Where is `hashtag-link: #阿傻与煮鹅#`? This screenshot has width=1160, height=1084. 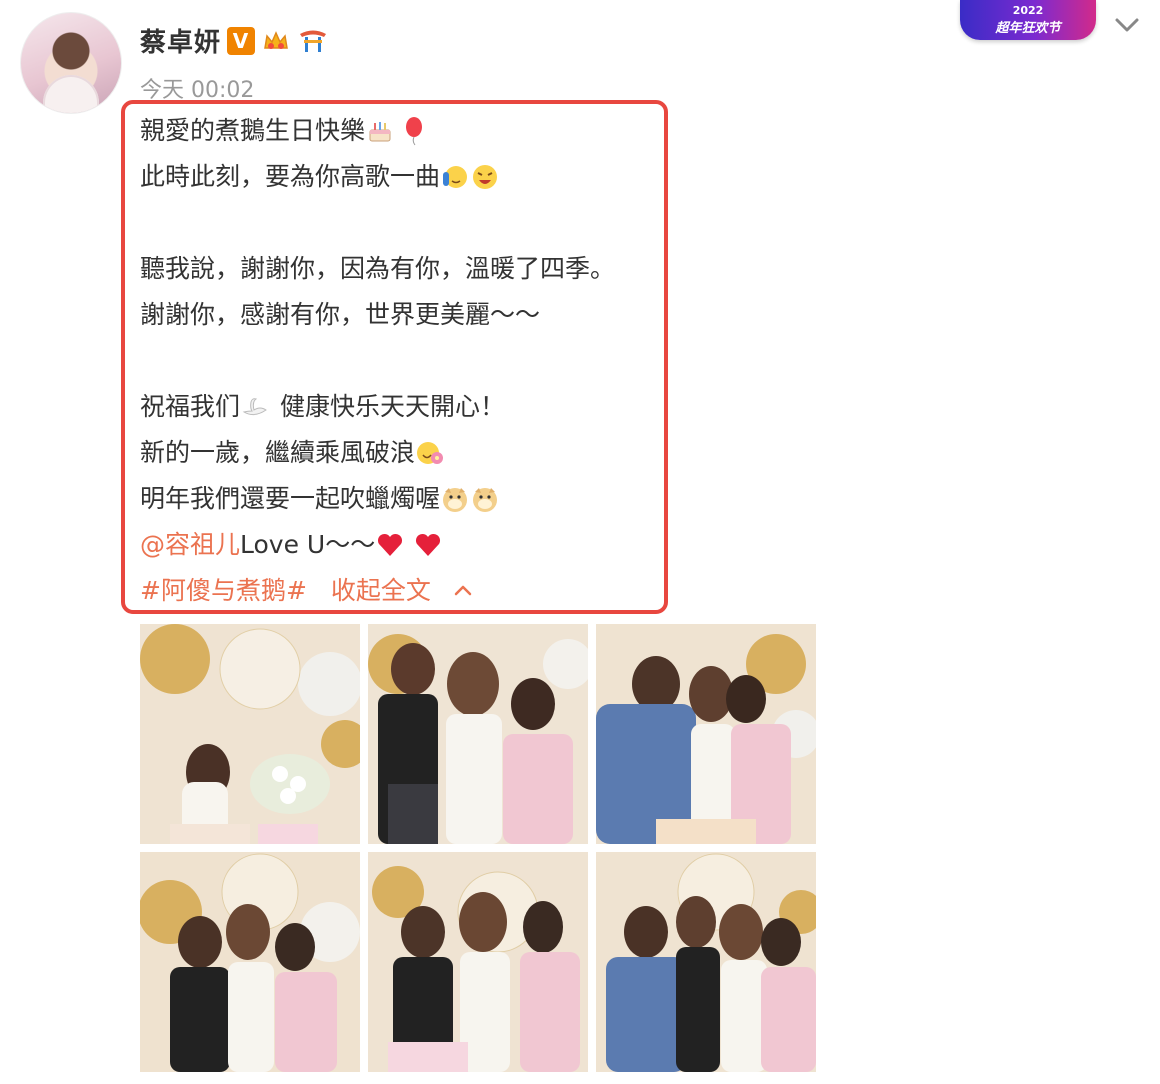
hashtag-link: #阿傻与煮鹅# is located at coordinates (223, 591).